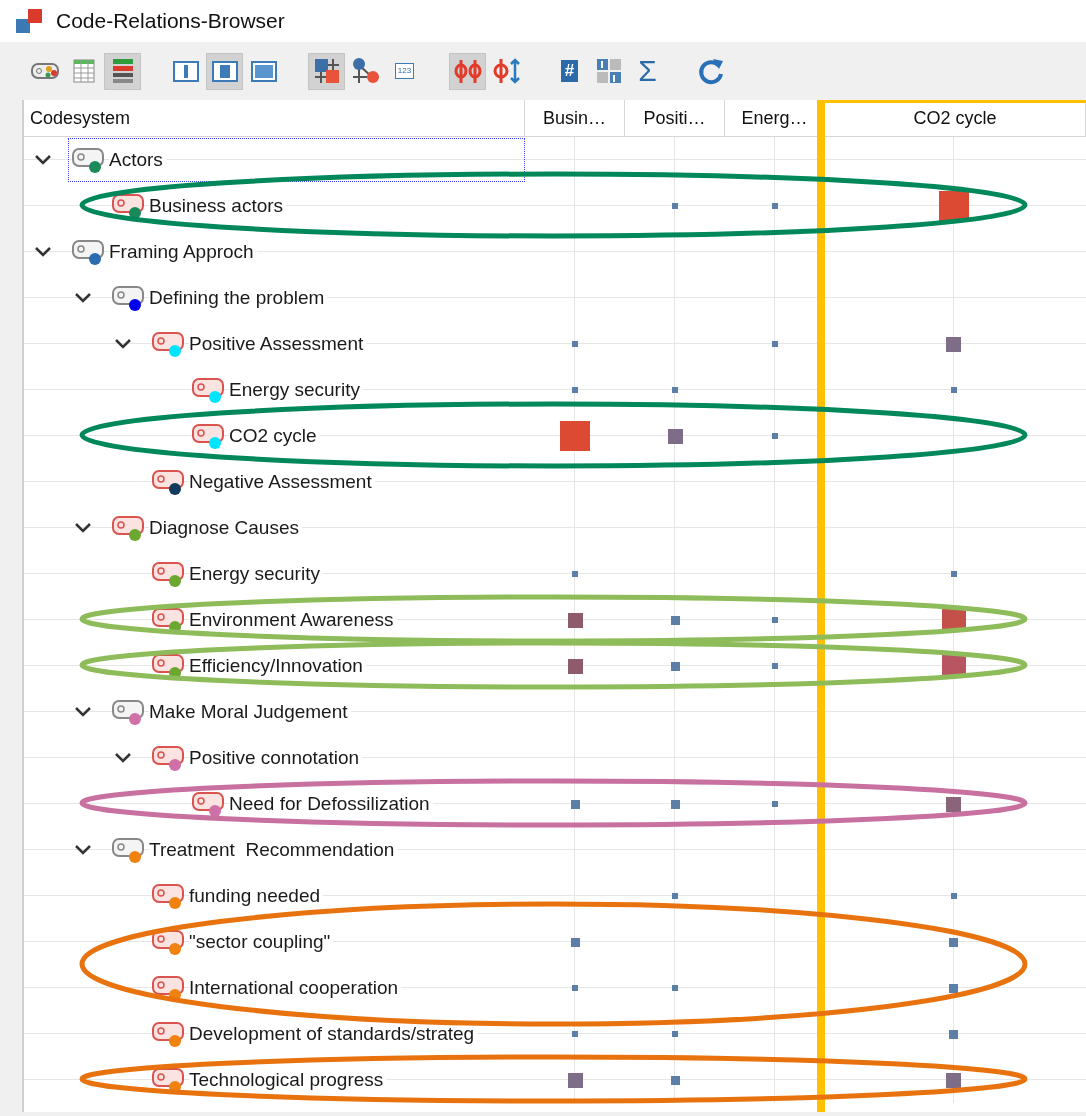 Image resolution: width=1086 pixels, height=1116 pixels. Describe the element at coordinates (647, 71) in the screenshot. I see `sum-button: Σ` at that location.